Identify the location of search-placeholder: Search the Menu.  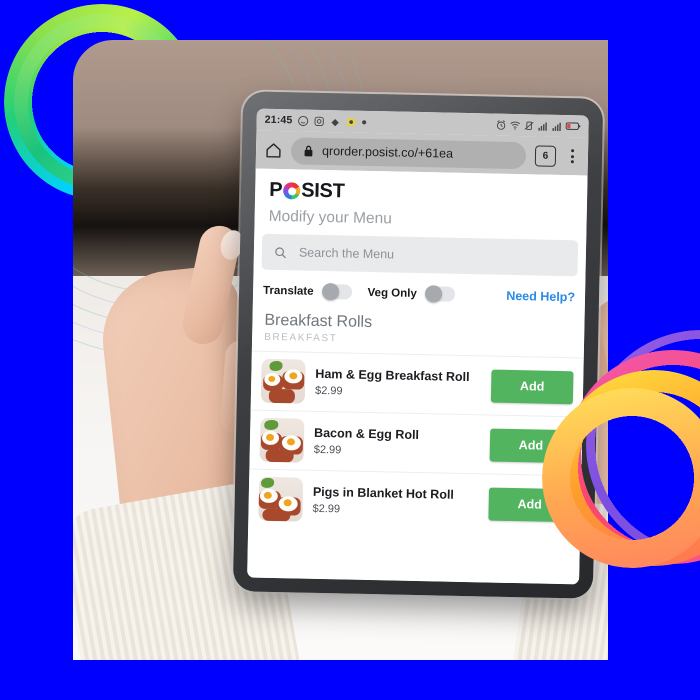
(346, 253).